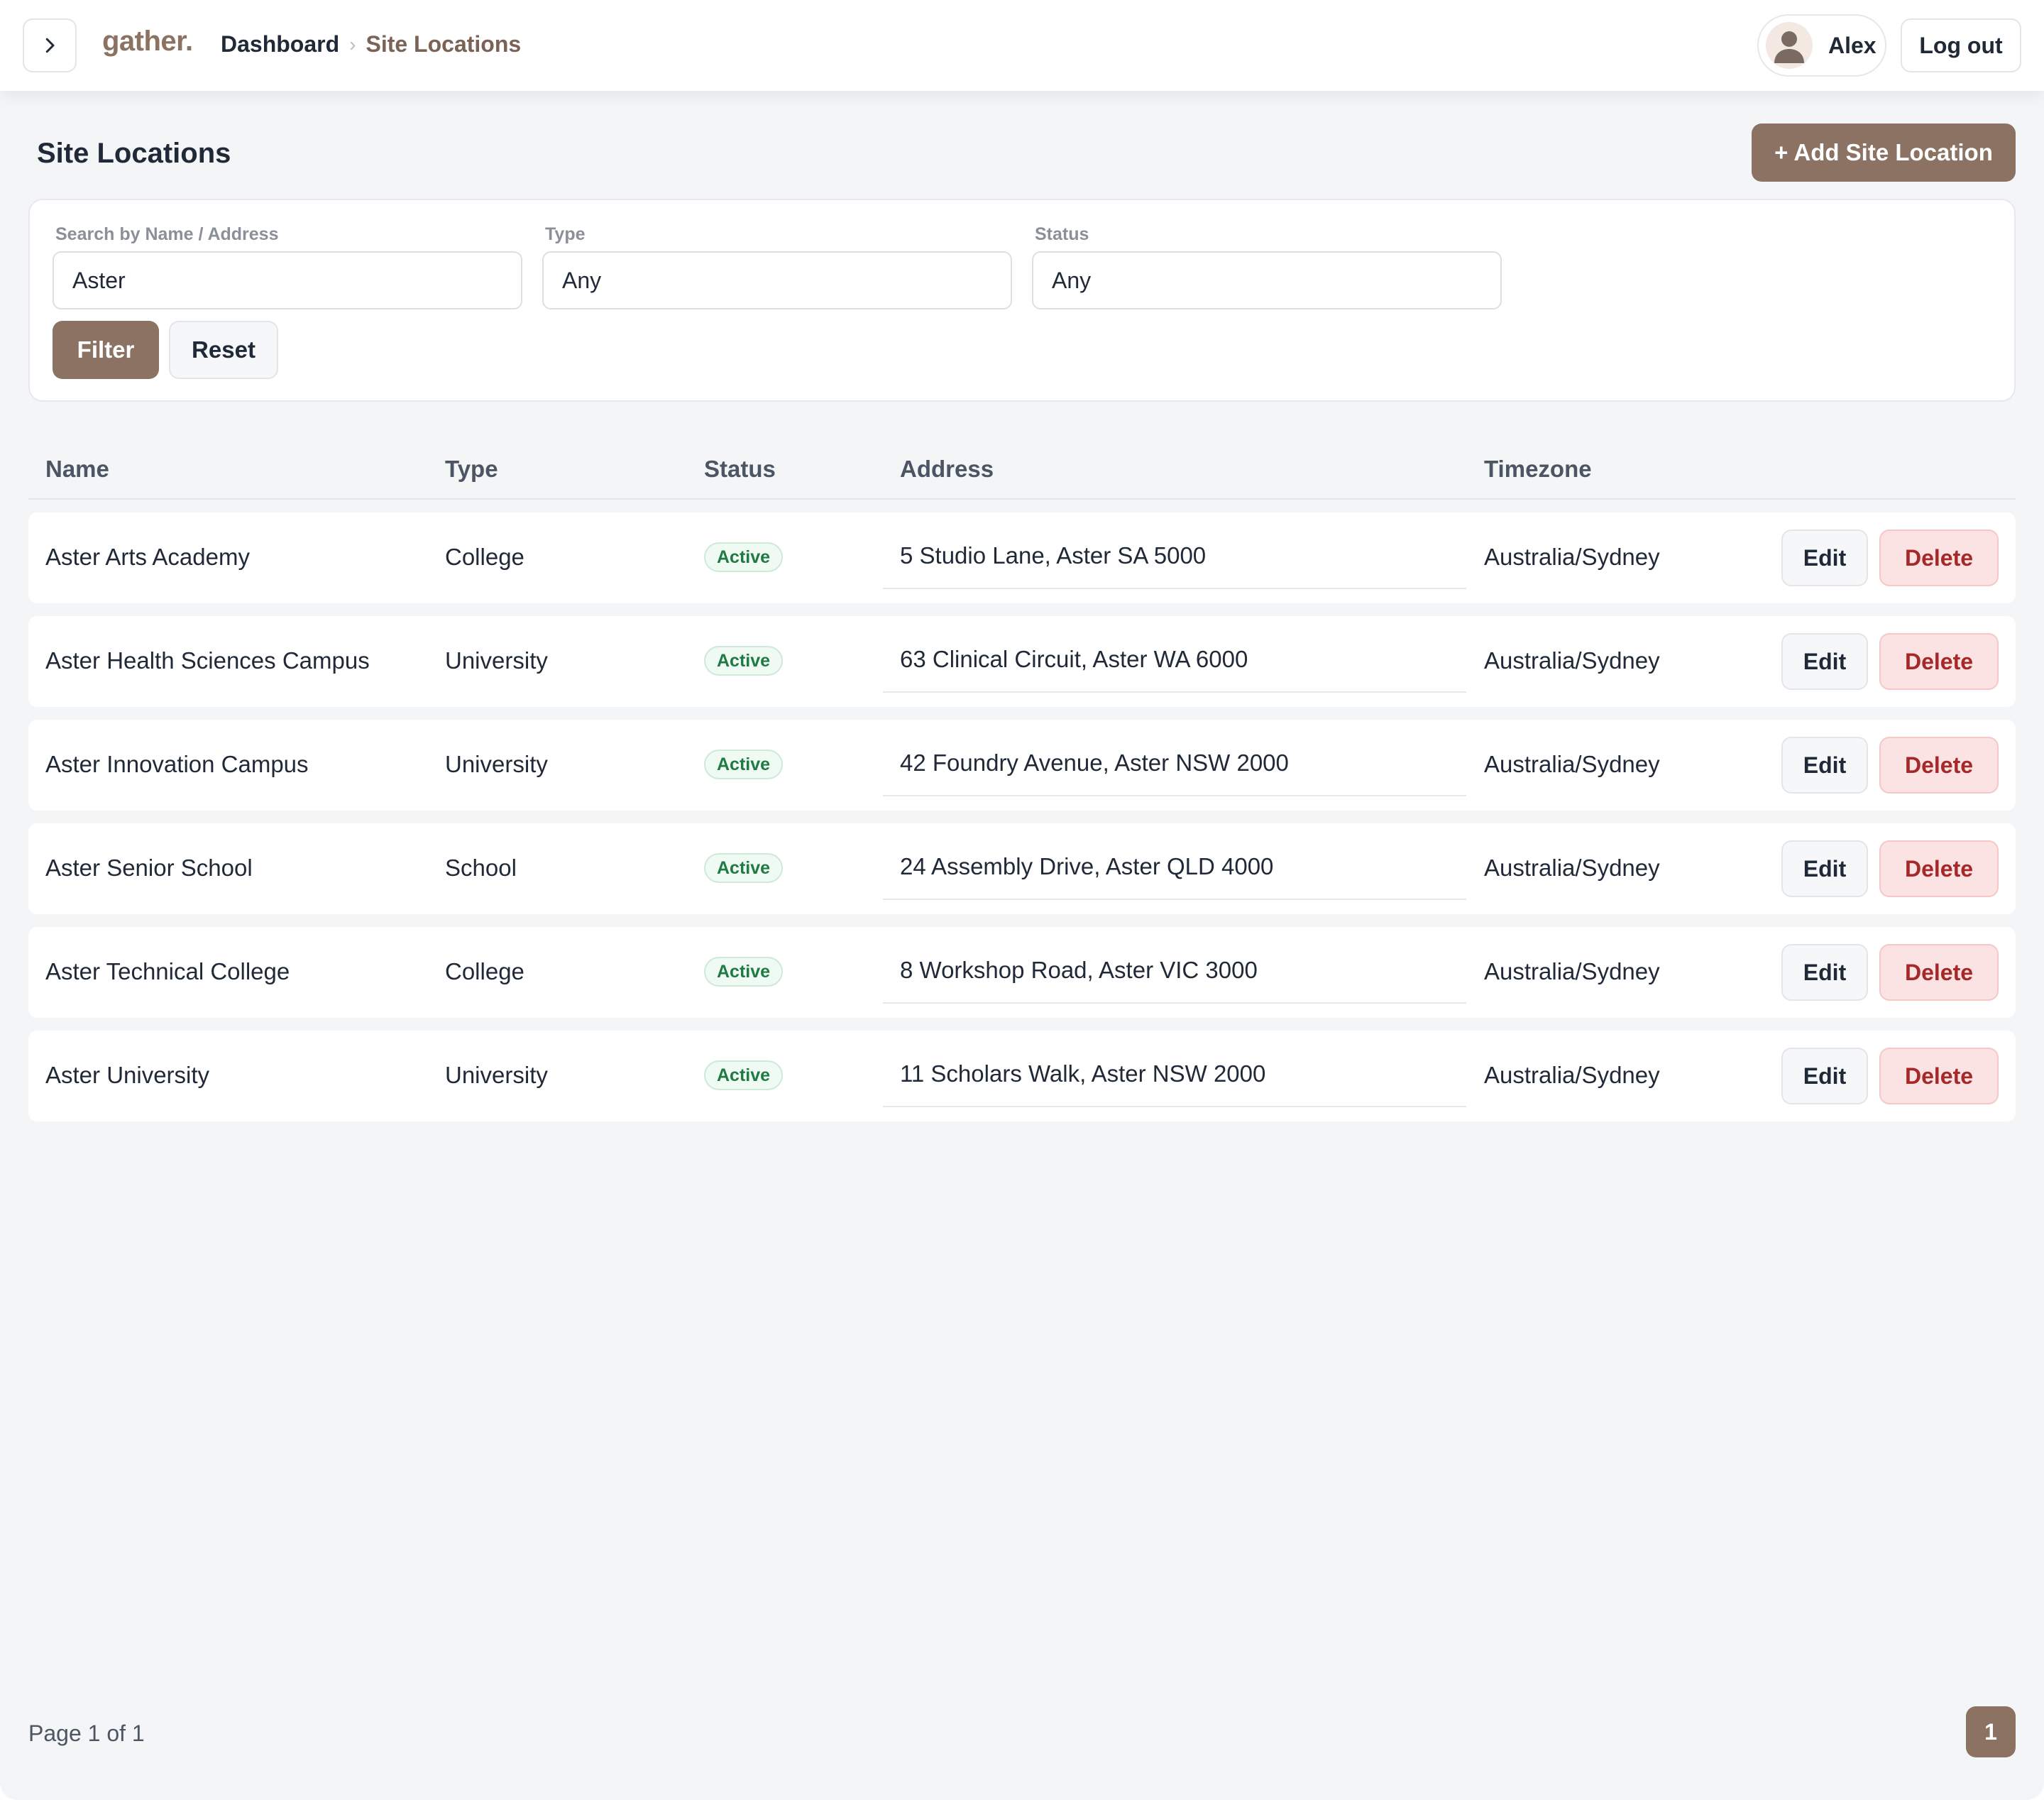  I want to click on row-address-cell: 5 Studio Lane, Aster SA 5000, so click(1174, 550).